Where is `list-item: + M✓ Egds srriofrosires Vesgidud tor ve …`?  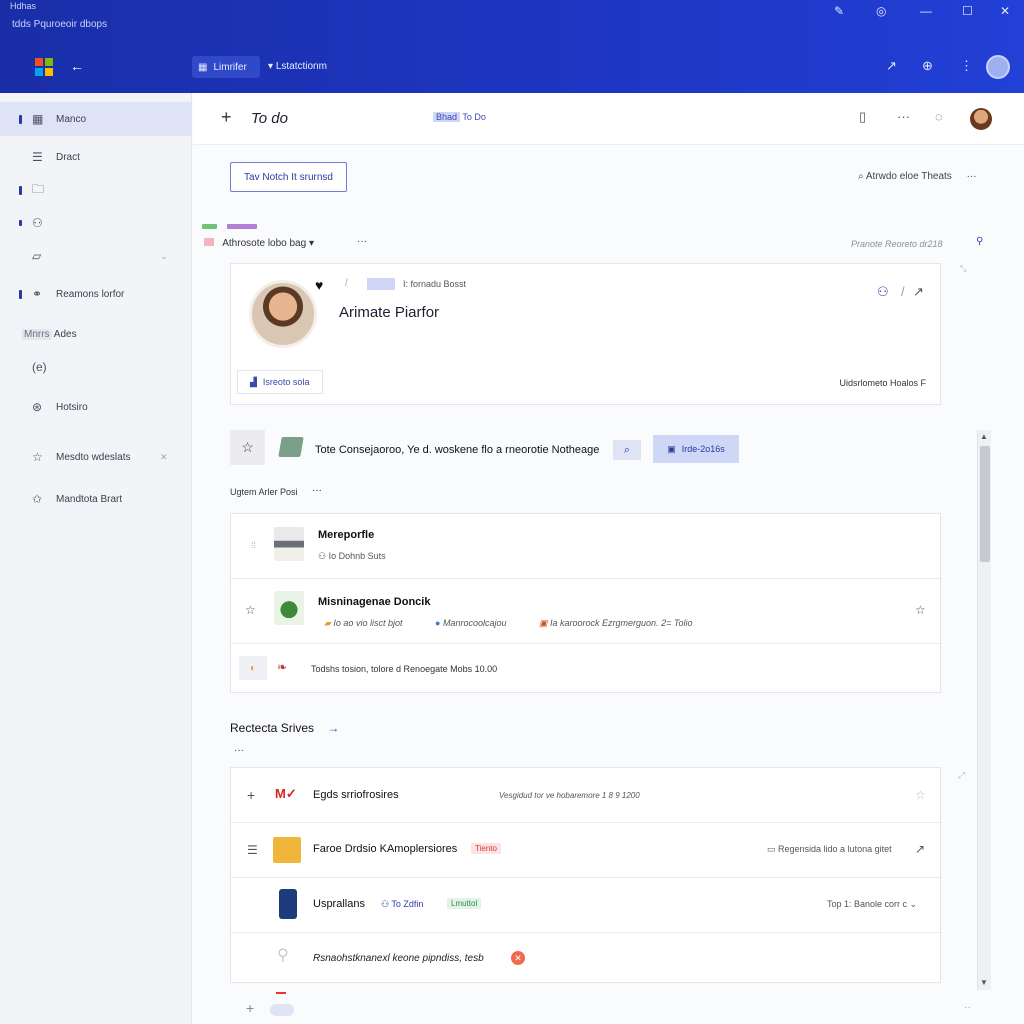 list-item: + M✓ Egds srriofrosires Vesgidud tor ve … is located at coordinates (586, 795).